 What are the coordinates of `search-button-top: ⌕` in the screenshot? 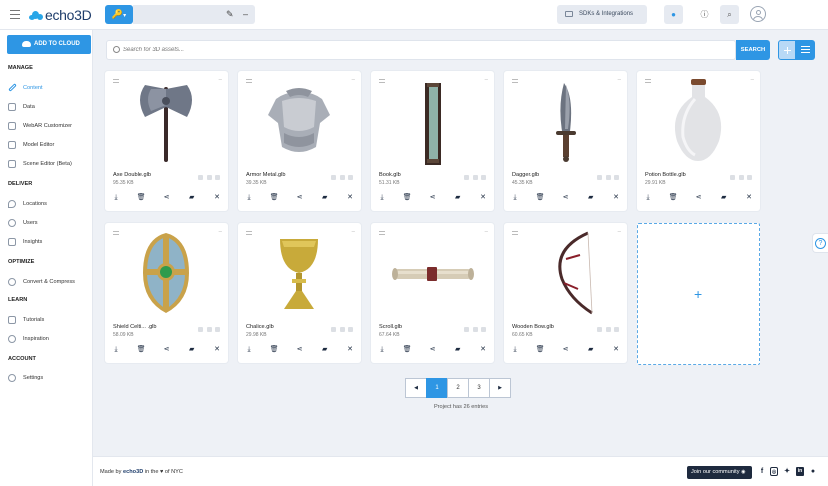 It's located at (729, 14).